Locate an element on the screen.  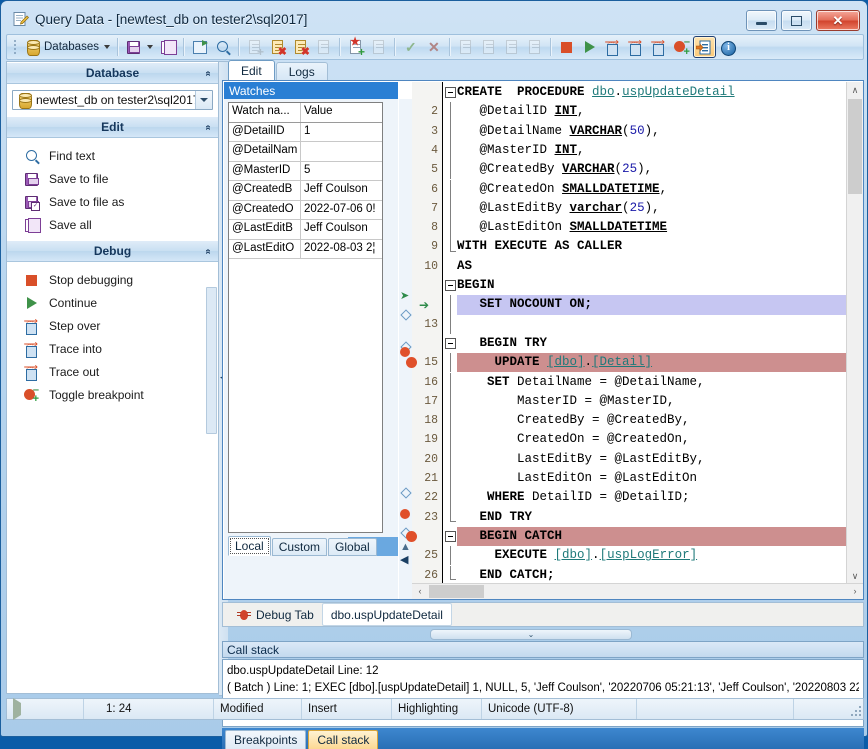
tab-edit: Edit is located at coordinates (251, 70).